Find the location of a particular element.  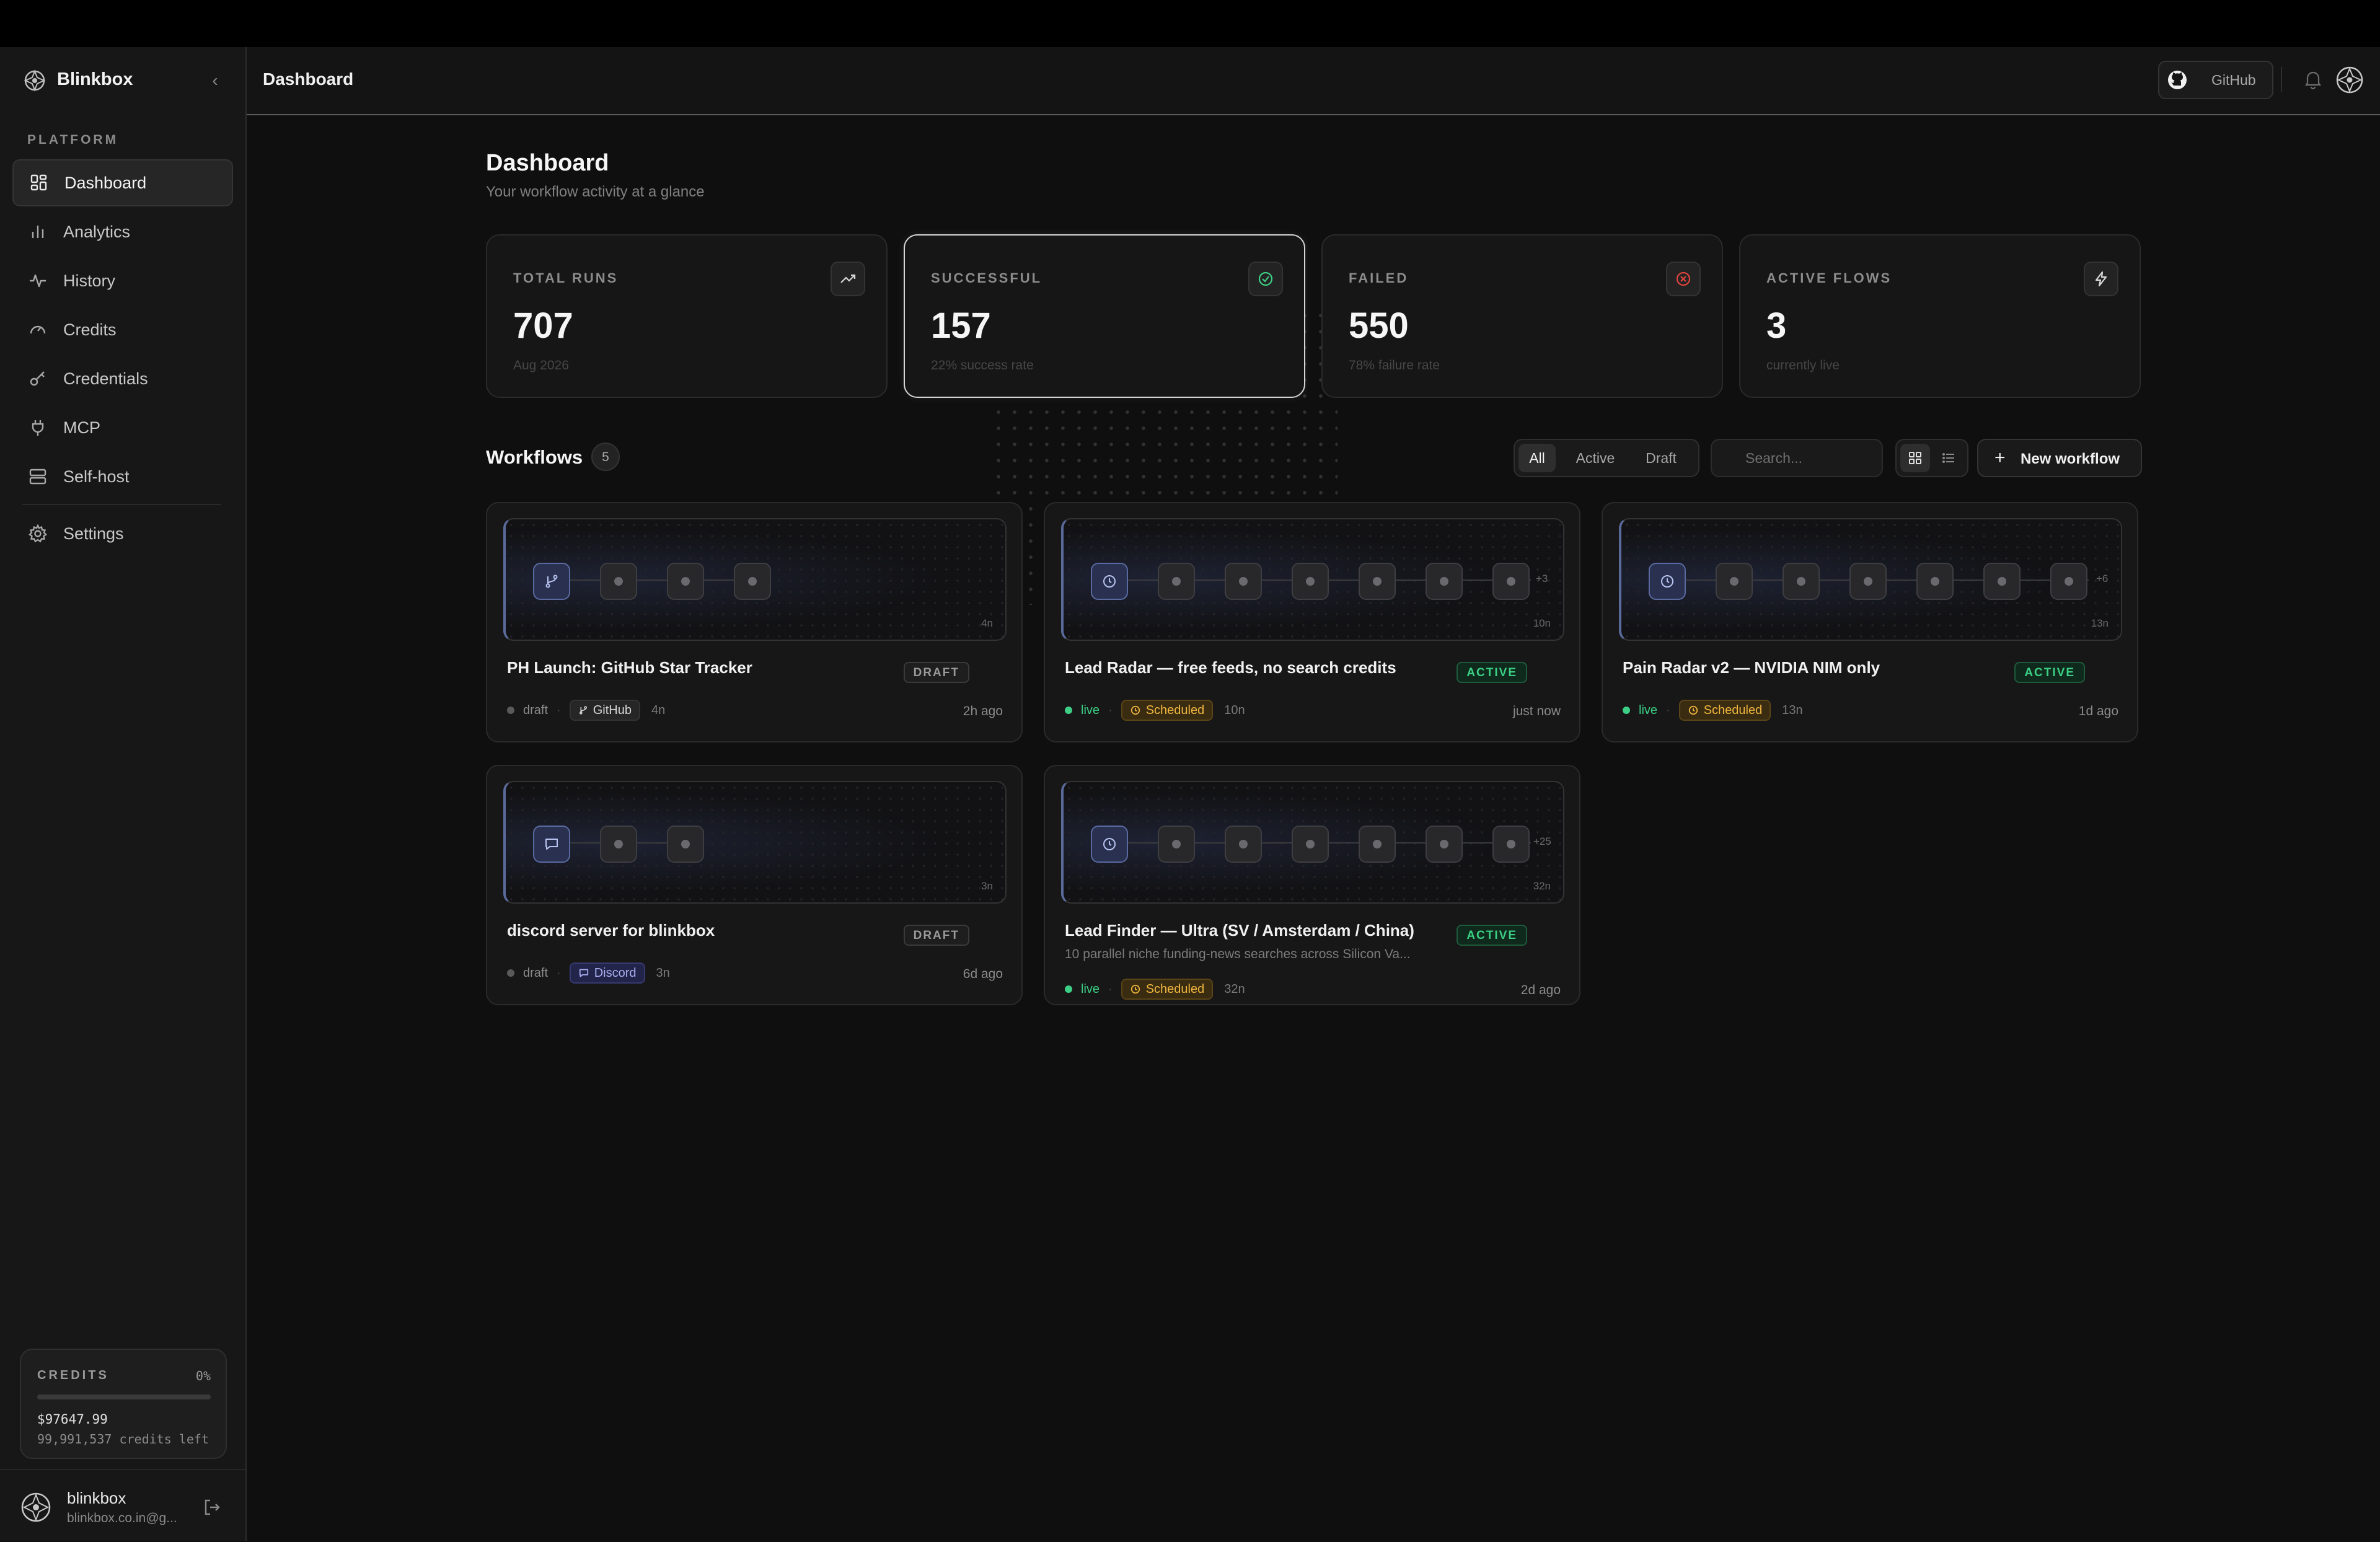

workflow-meta: draft · GitHub 4n is located at coordinates (586, 710).